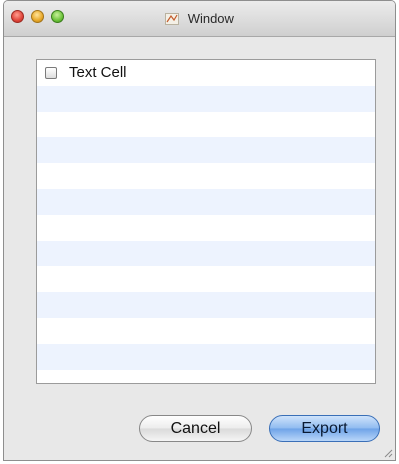  Describe the element at coordinates (195, 428) in the screenshot. I see `cancel-button: Cancel` at that location.